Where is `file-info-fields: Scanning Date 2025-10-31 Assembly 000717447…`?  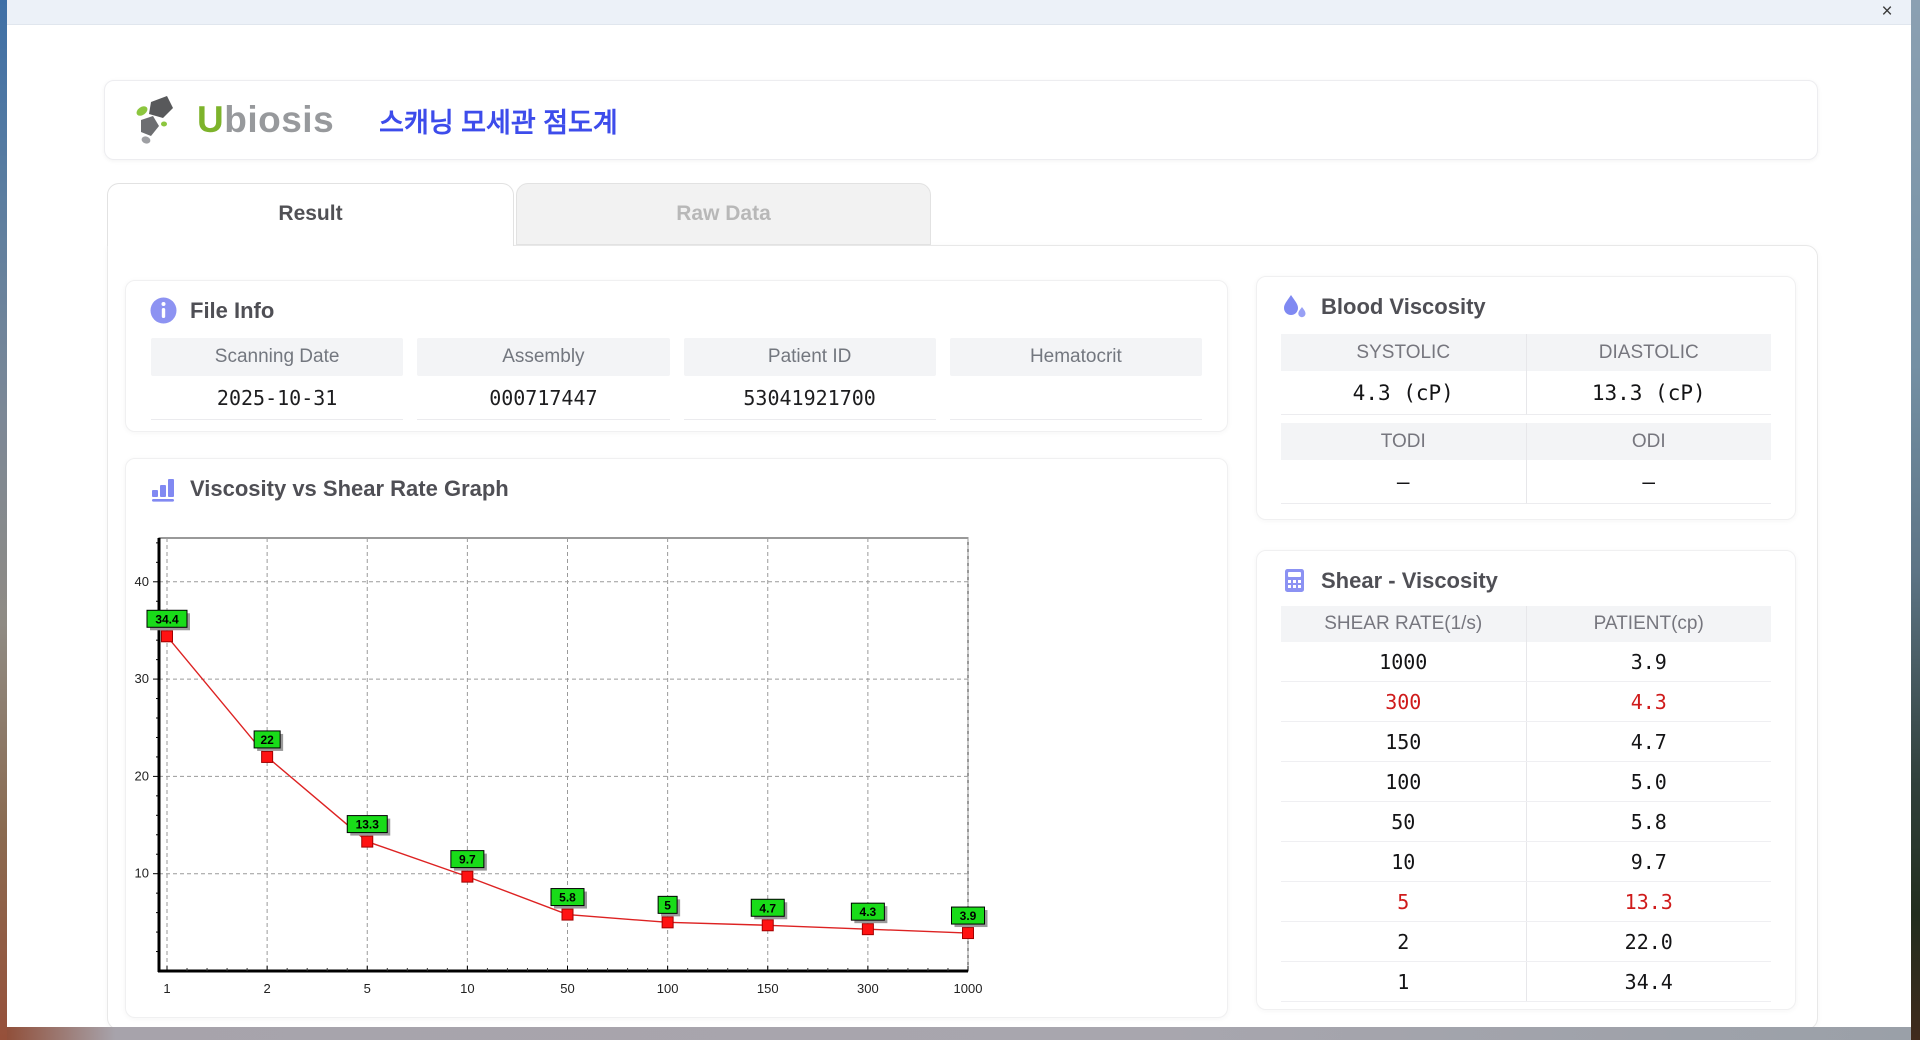
file-info-fields: Scanning Date 2025-10-31 Assembly 000717447… is located at coordinates (676, 372).